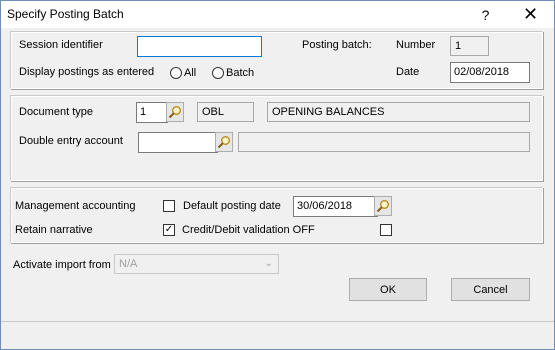 The width and height of the screenshot is (555, 350). What do you see at coordinates (169, 206) in the screenshot?
I see `management-accounting-checkbox` at bounding box center [169, 206].